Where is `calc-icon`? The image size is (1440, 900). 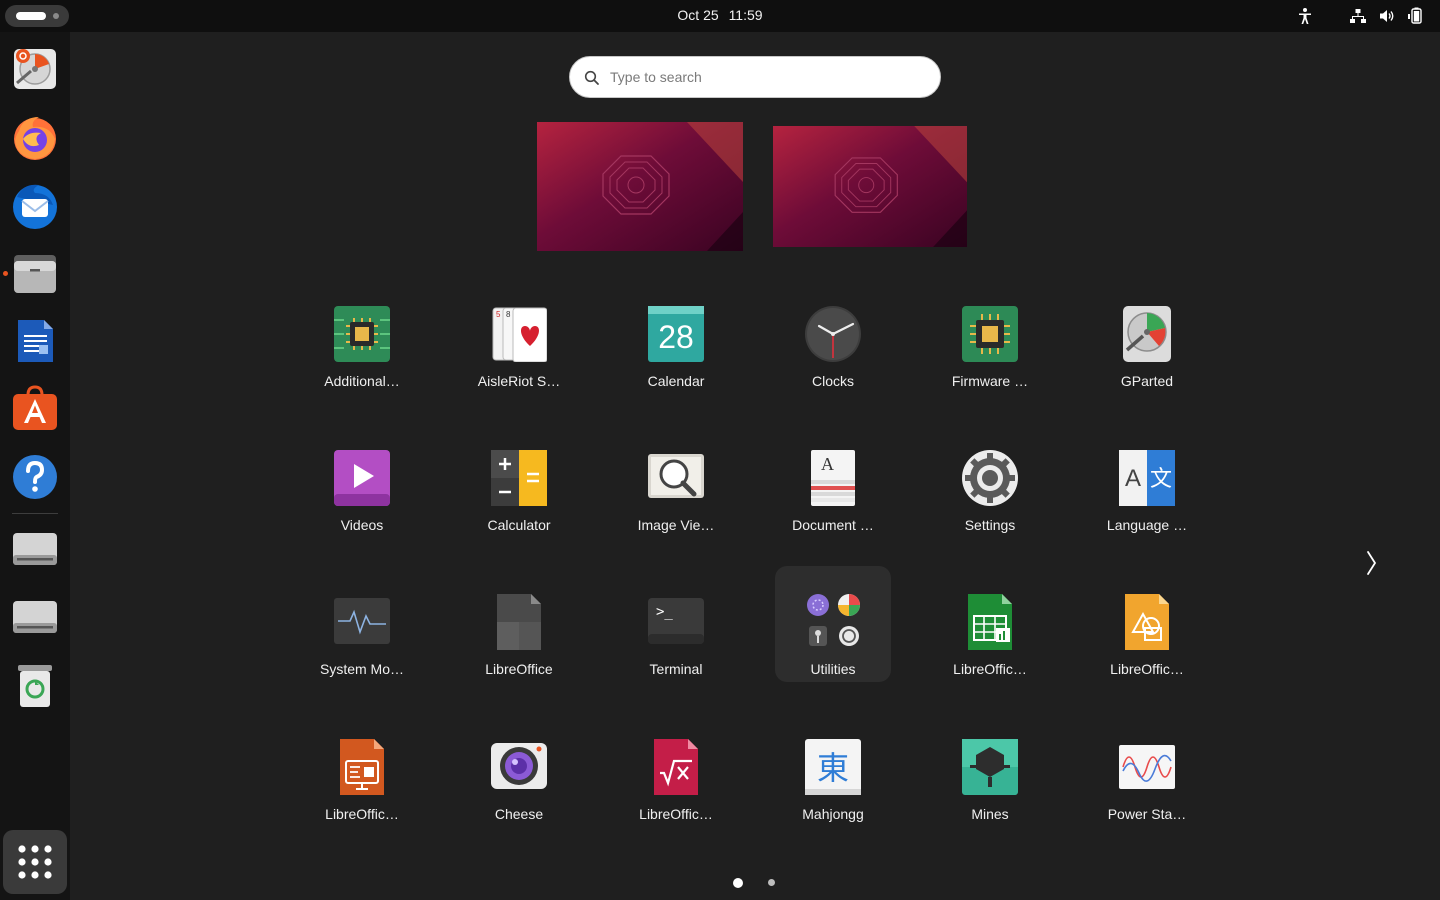 calc-icon is located at coordinates (990, 622).